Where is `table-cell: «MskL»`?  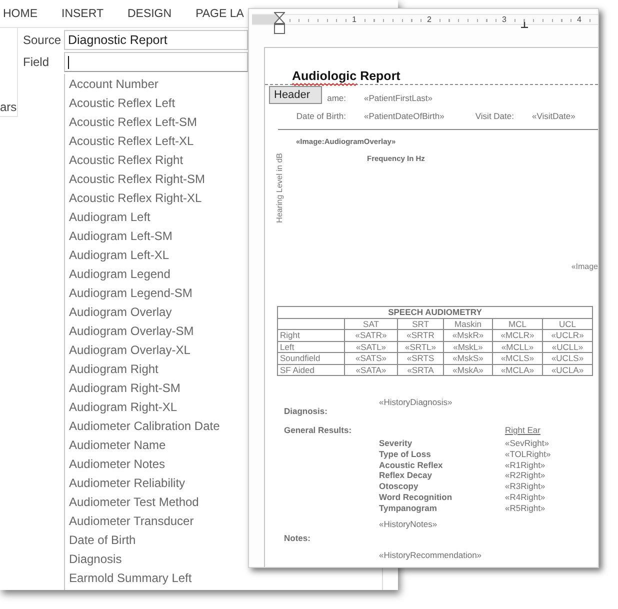
table-cell: «MskL» is located at coordinates (468, 346).